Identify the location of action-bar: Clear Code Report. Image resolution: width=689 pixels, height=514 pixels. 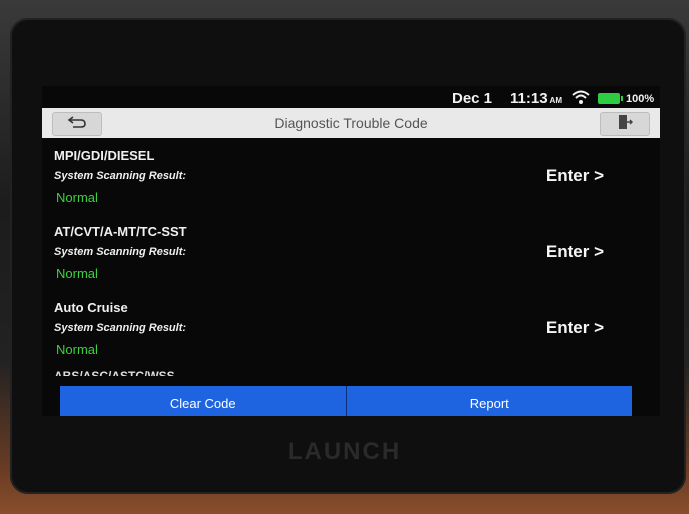
(346, 401).